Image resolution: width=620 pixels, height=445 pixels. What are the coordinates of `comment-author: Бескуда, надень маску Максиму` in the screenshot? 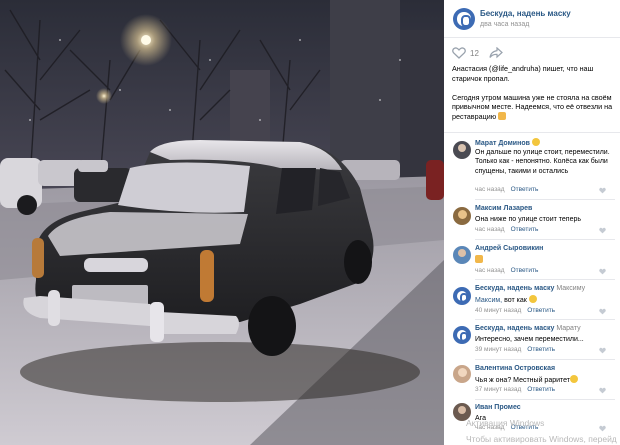 It's located at (530, 288).